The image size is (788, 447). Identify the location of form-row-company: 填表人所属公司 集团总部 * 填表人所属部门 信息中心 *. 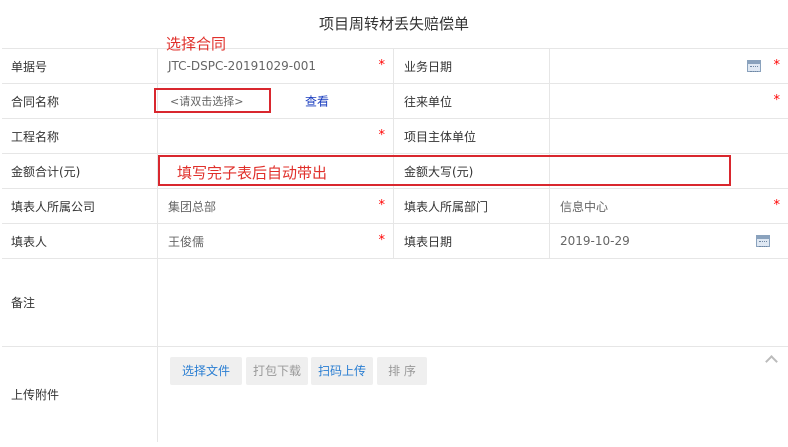
(395, 206).